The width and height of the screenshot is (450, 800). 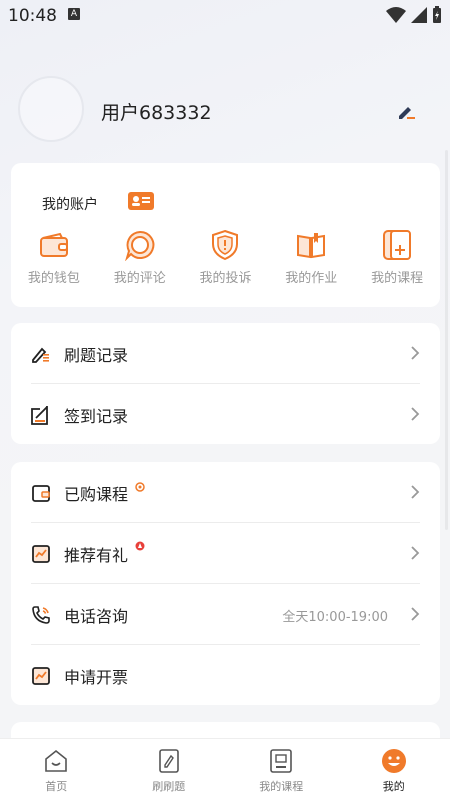 What do you see at coordinates (397, 276) in the screenshot?
I see `account-item-label: 我的课程` at bounding box center [397, 276].